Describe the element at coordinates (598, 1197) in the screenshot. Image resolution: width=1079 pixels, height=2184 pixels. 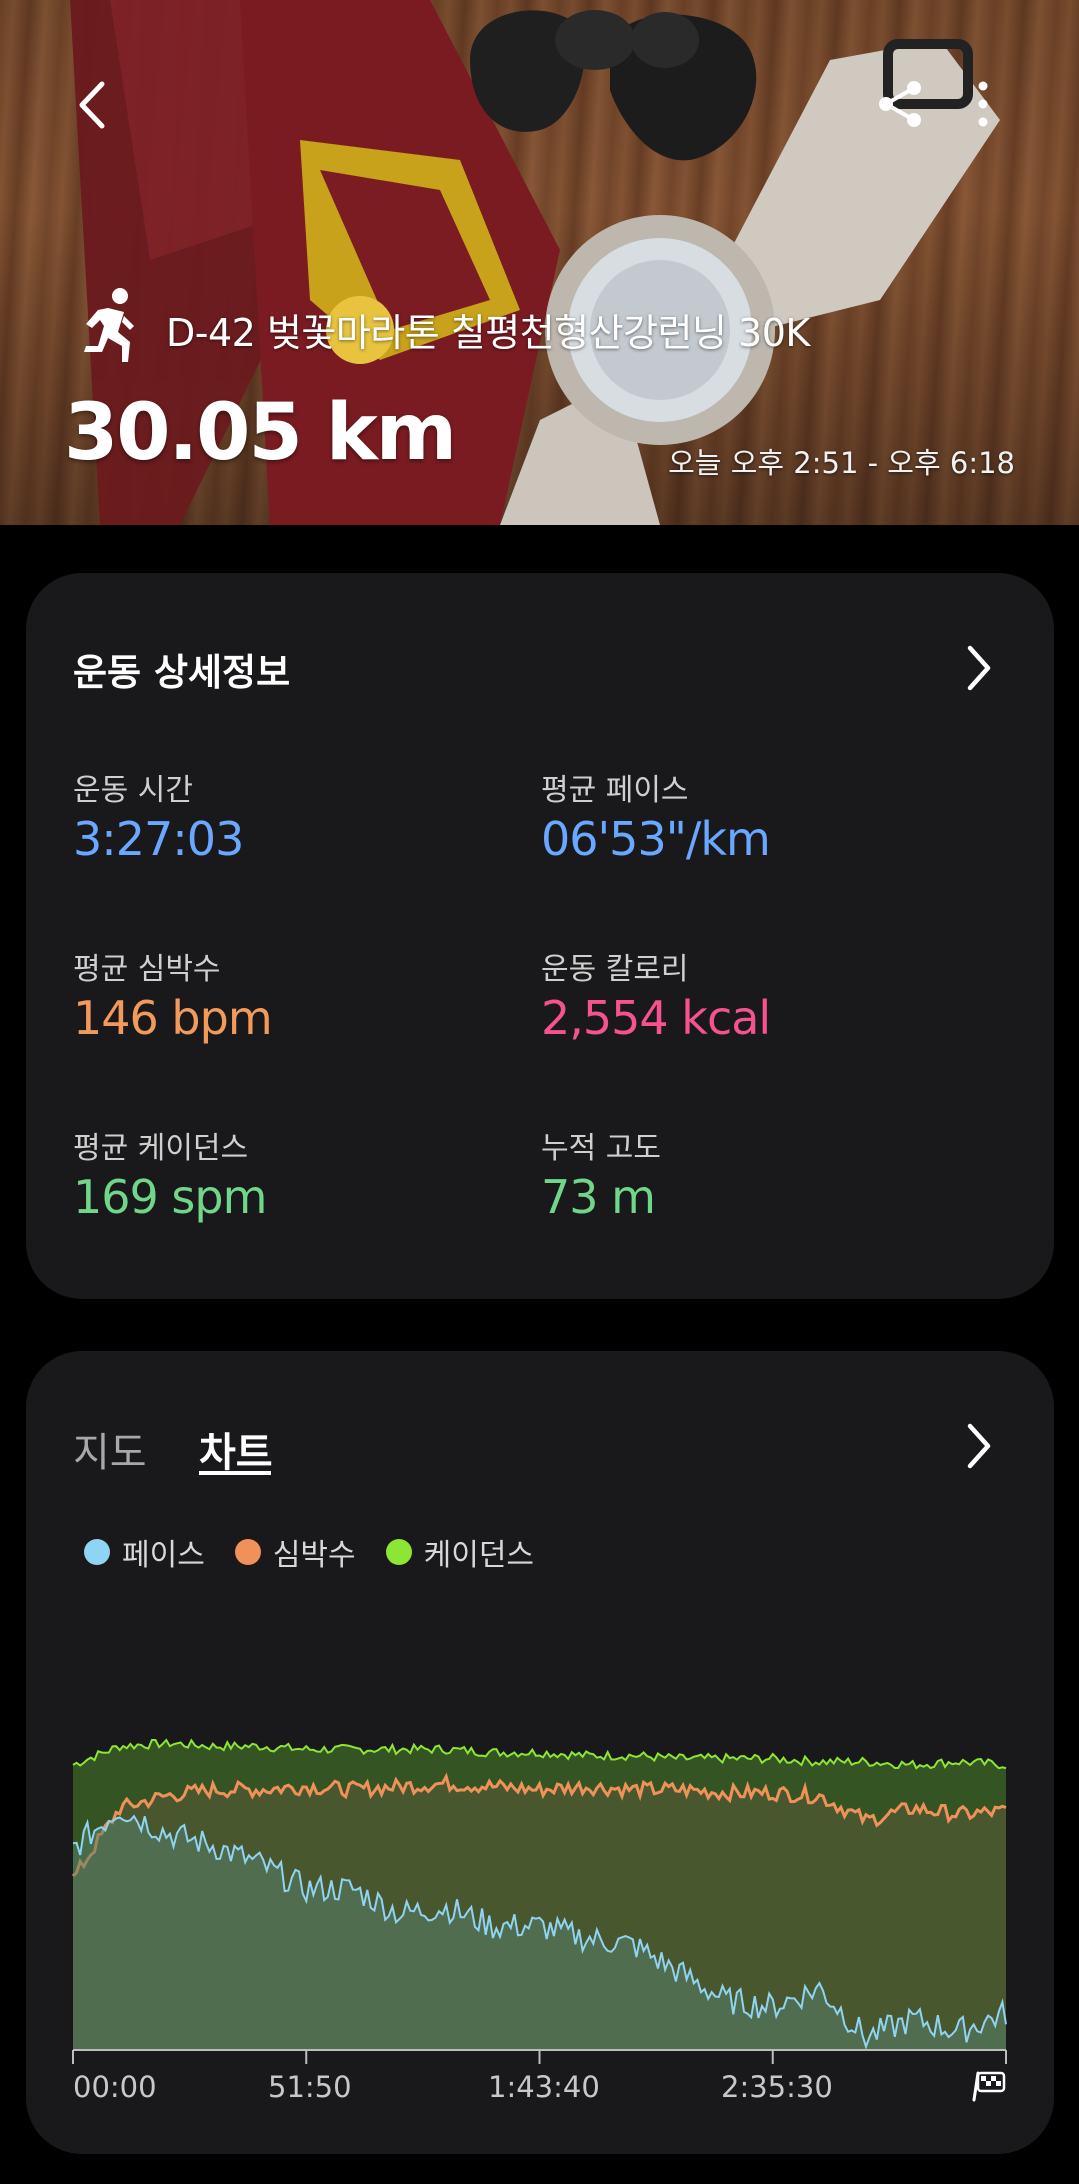
I see `stat-value-elevation-gain: 73 m` at that location.